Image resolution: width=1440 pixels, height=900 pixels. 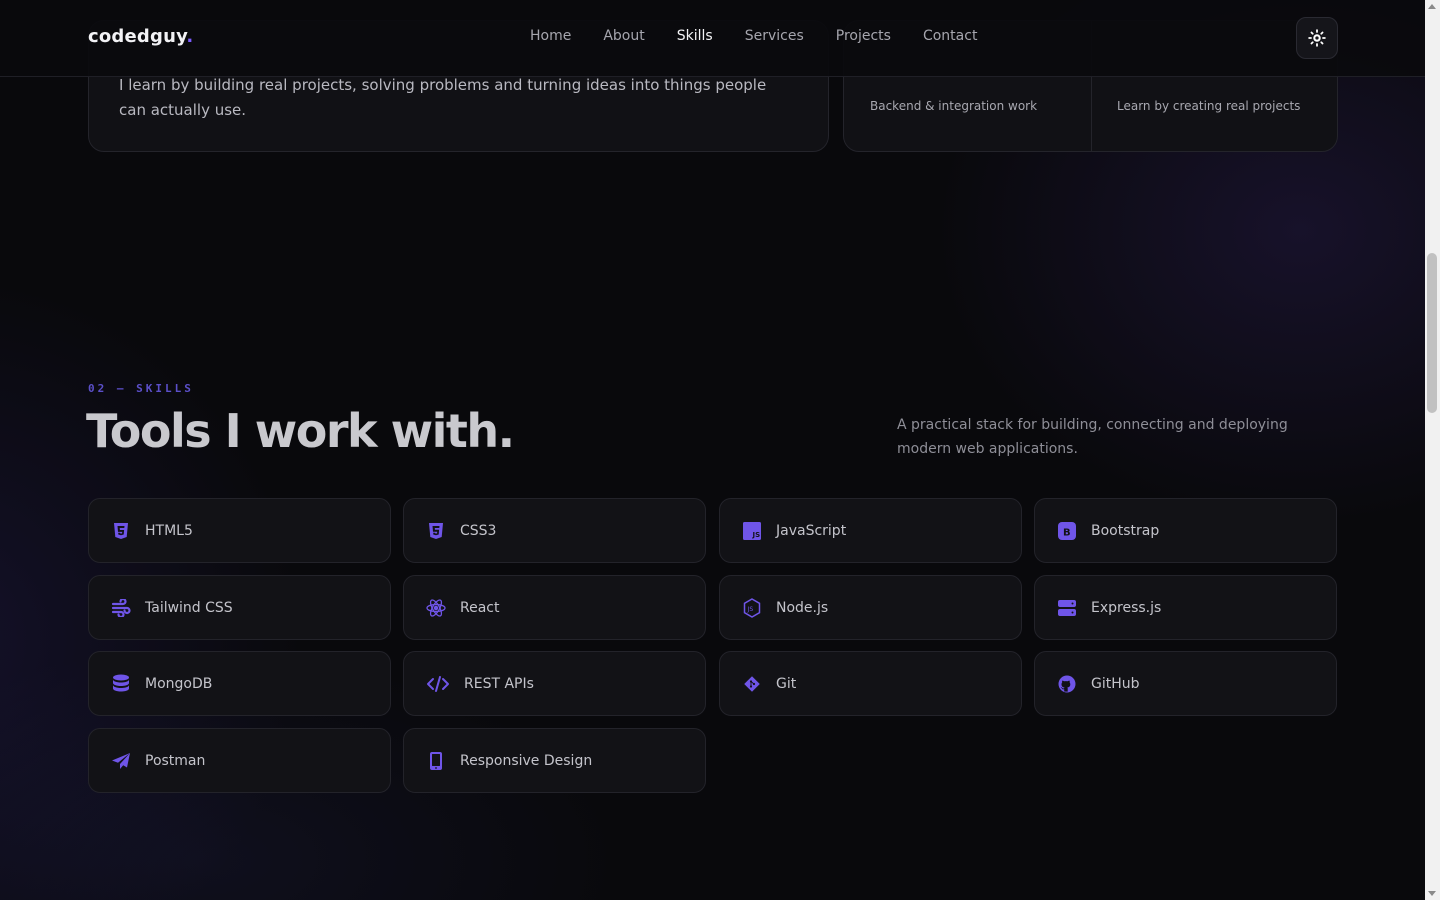 I want to click on sun-icon, so click(x=1317, y=38).